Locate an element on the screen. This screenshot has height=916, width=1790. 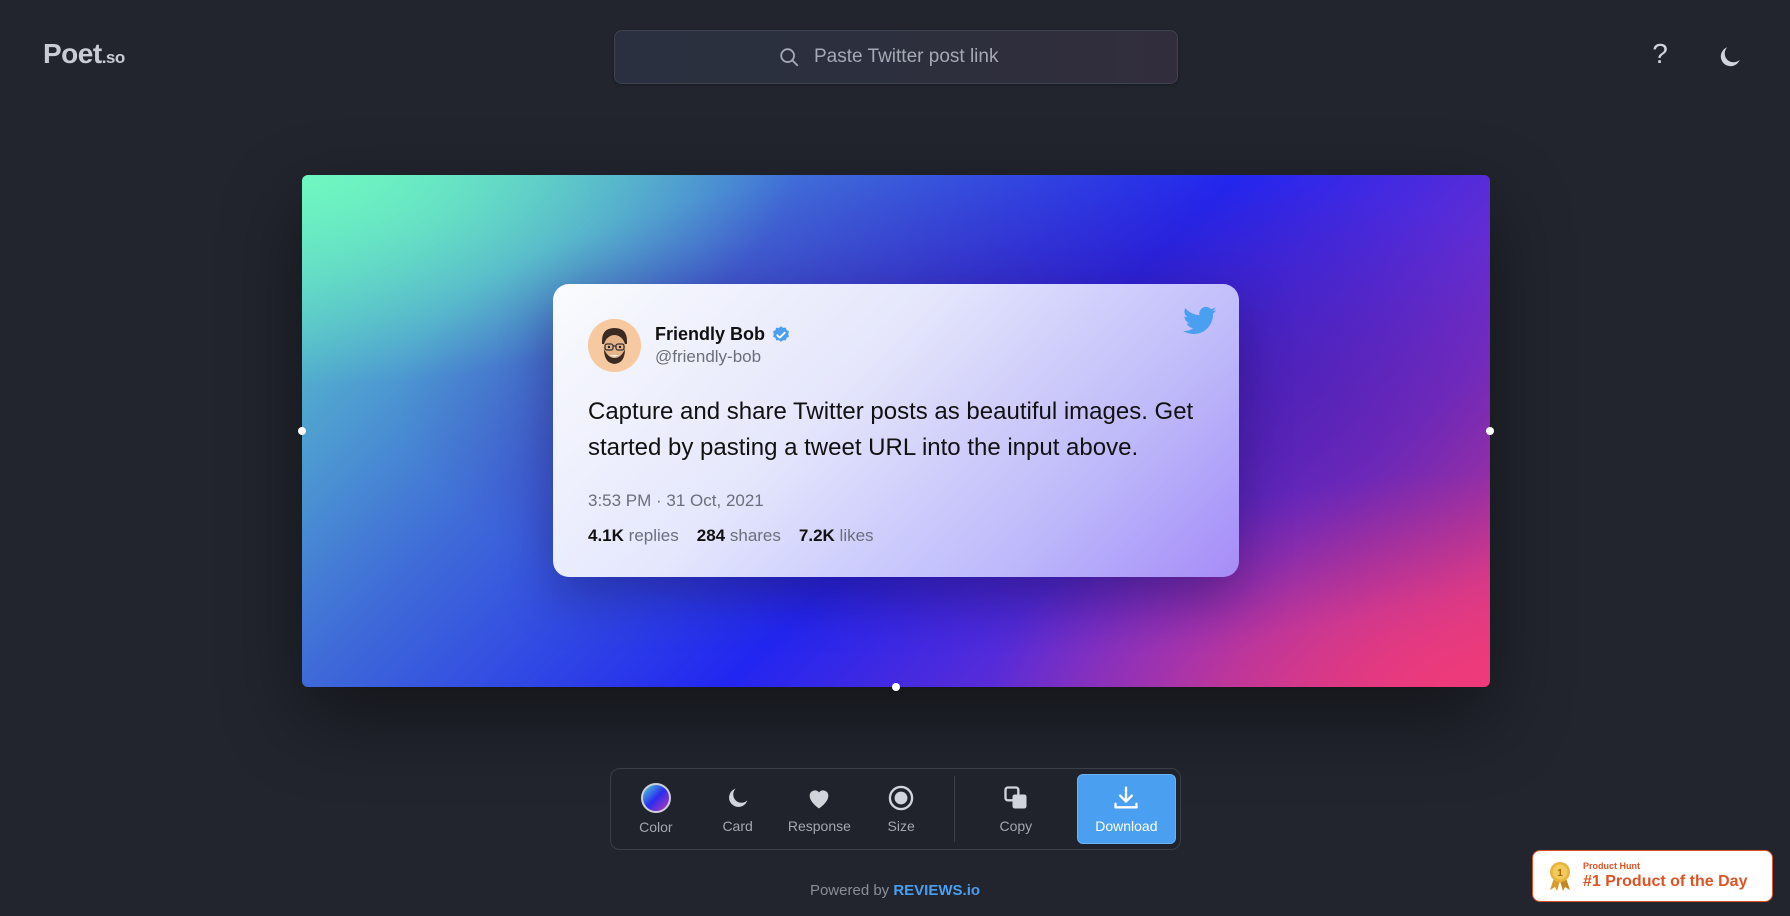
shares-count: 284 is located at coordinates (711, 535).